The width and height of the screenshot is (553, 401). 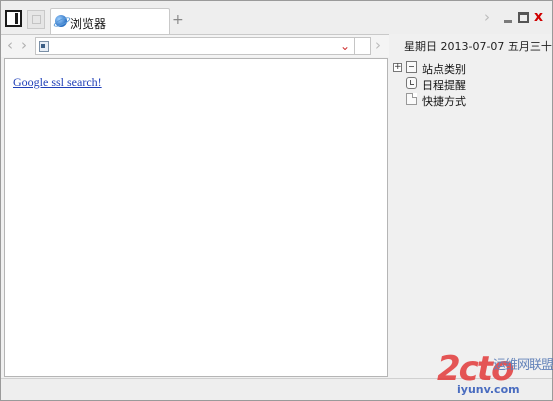 I want to click on minimize-icon, so click(x=508, y=21).